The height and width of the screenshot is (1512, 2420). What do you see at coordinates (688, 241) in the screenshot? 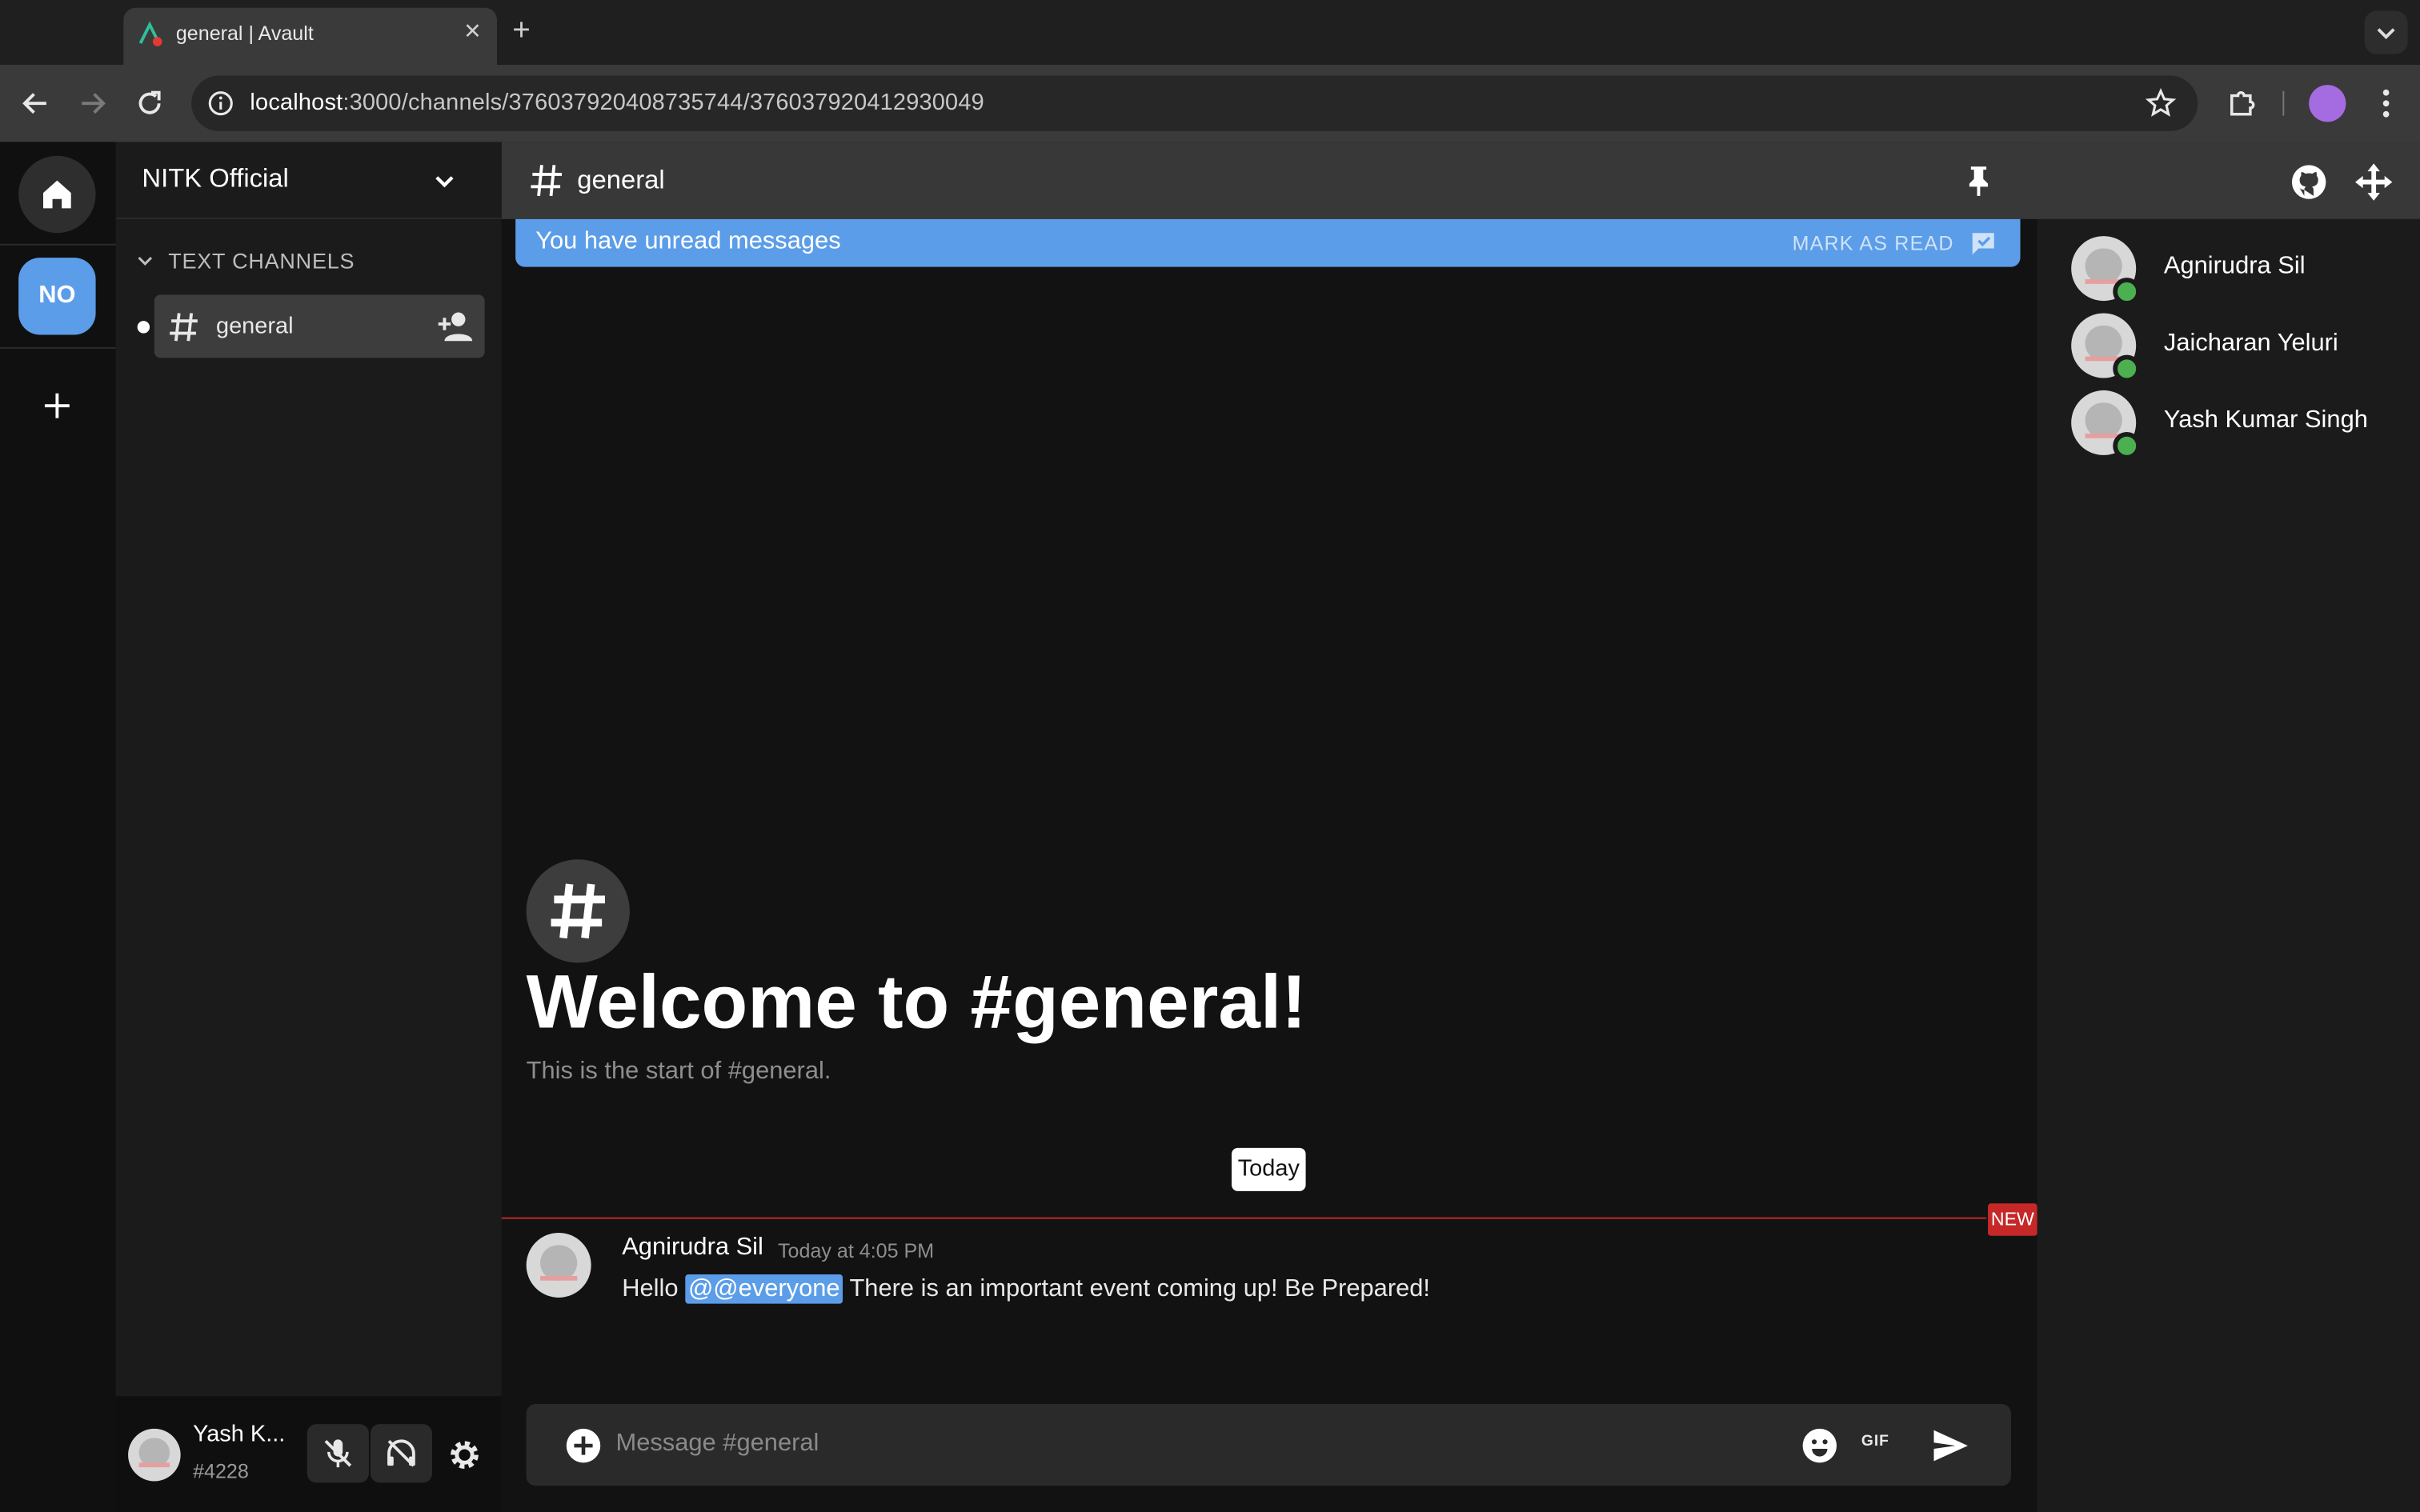
I see `unread-banner-text: You have unread messages` at bounding box center [688, 241].